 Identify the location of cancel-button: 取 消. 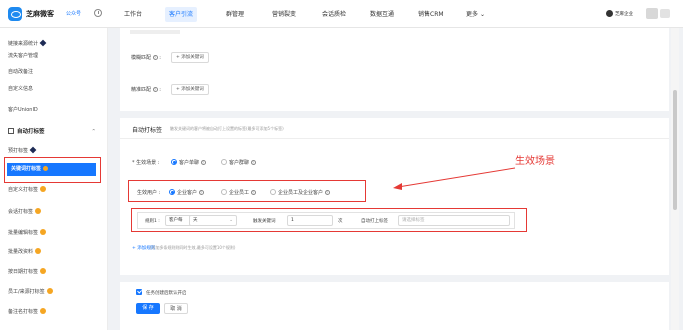
(176, 308).